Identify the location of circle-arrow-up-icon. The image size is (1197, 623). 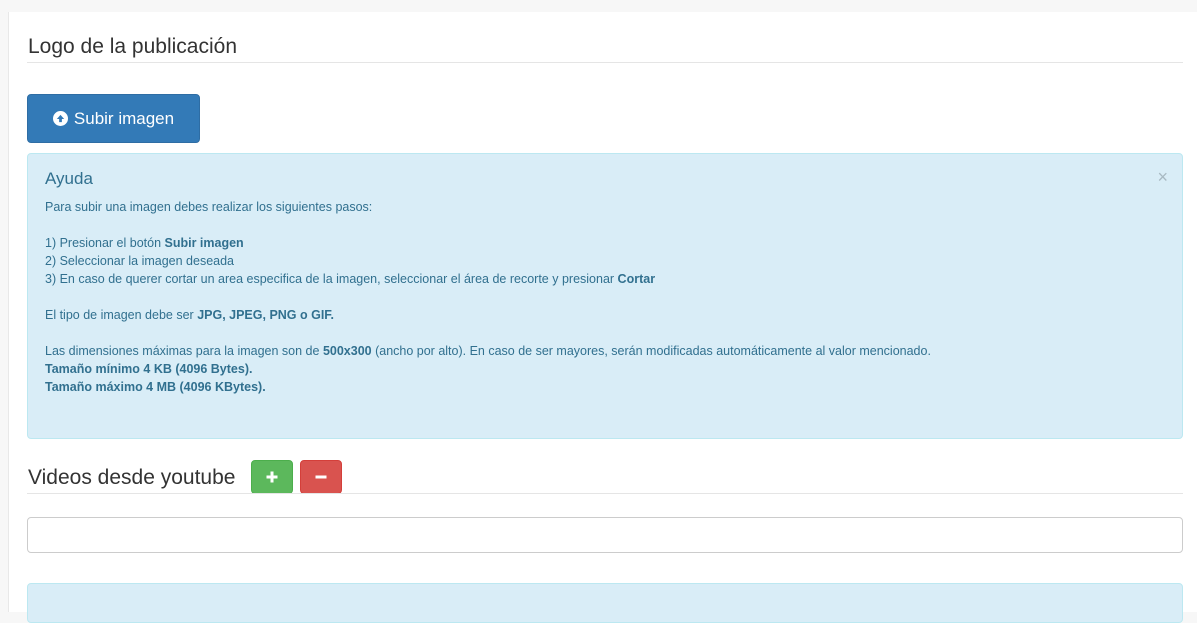
(60, 118).